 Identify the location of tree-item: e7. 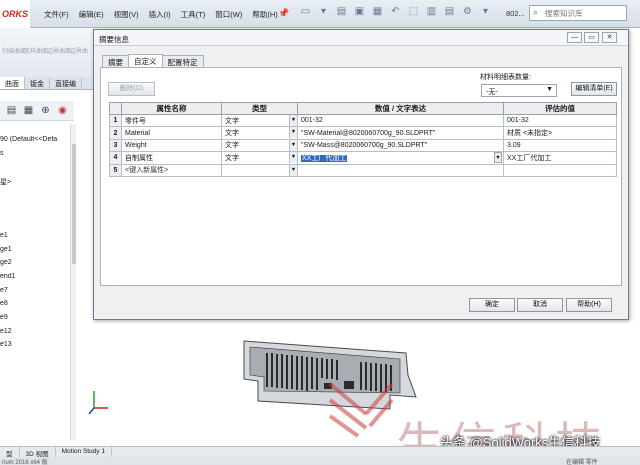
(36, 294).